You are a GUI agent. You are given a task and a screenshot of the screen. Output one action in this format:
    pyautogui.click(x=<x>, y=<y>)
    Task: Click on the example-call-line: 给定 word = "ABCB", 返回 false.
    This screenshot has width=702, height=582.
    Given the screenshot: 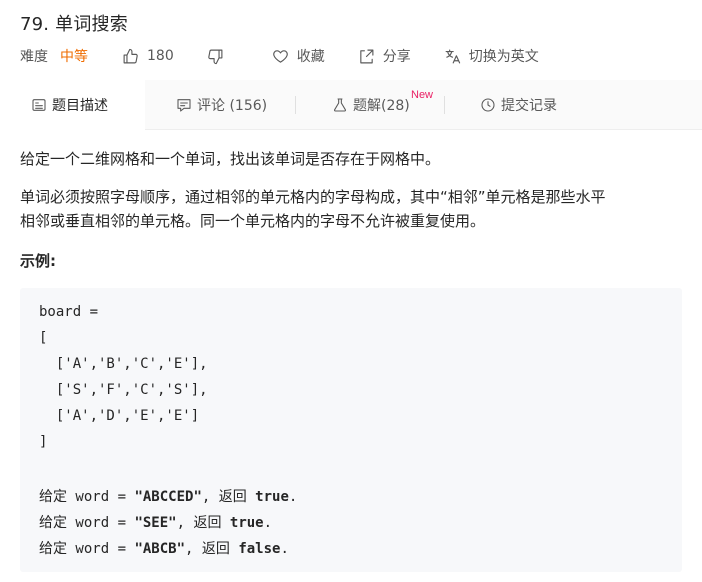 What is the action you would take?
    pyautogui.click(x=164, y=548)
    